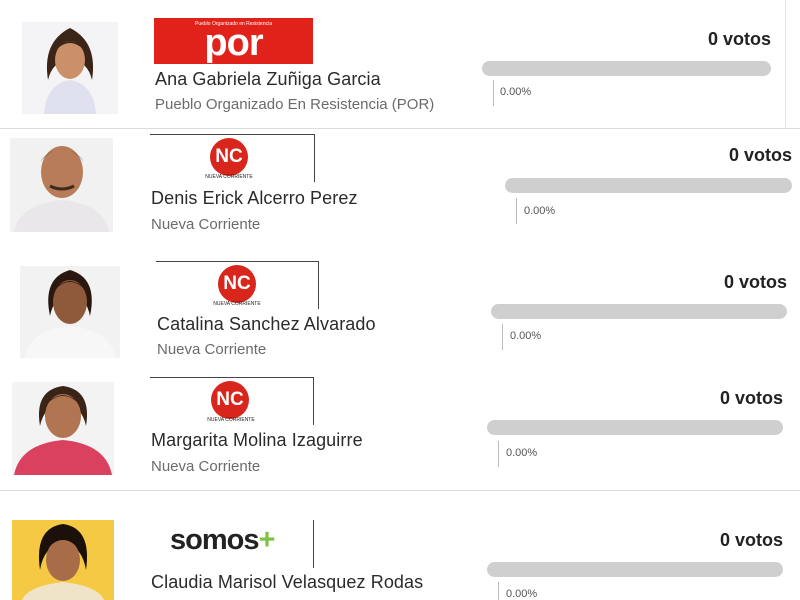 Image resolution: width=800 pixels, height=600 pixels. I want to click on candidate-name: Claudia Marisol Velasquez Rodas, so click(287, 582).